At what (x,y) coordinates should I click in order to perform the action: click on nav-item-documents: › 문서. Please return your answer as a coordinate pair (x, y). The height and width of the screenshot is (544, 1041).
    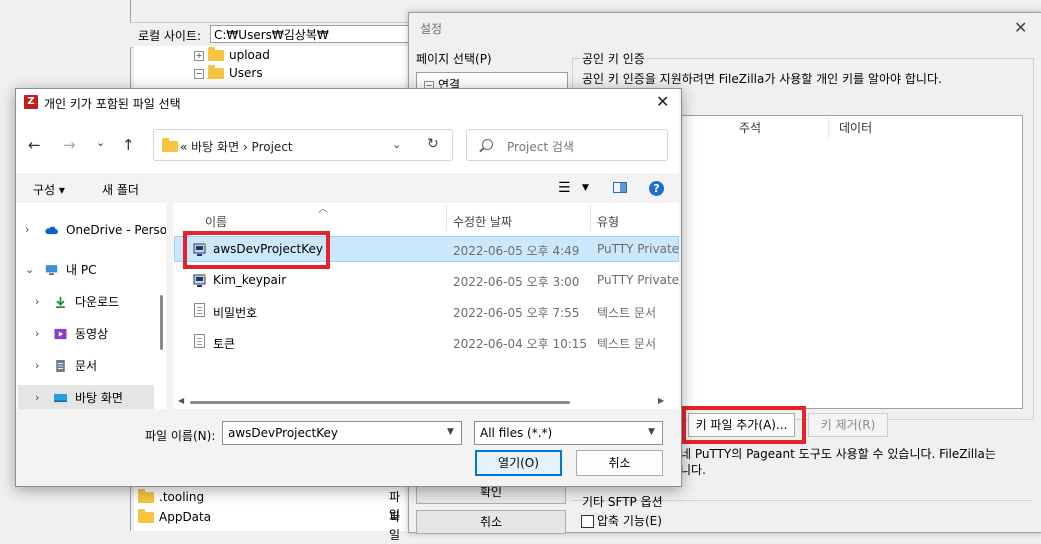
    Looking at the image, I should click on (91, 366).